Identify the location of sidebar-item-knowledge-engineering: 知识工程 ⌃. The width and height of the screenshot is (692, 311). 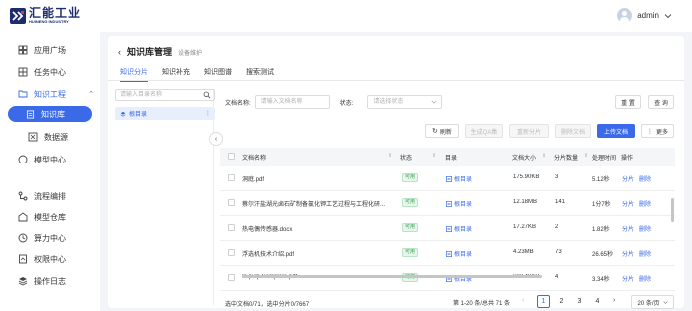
(56, 94).